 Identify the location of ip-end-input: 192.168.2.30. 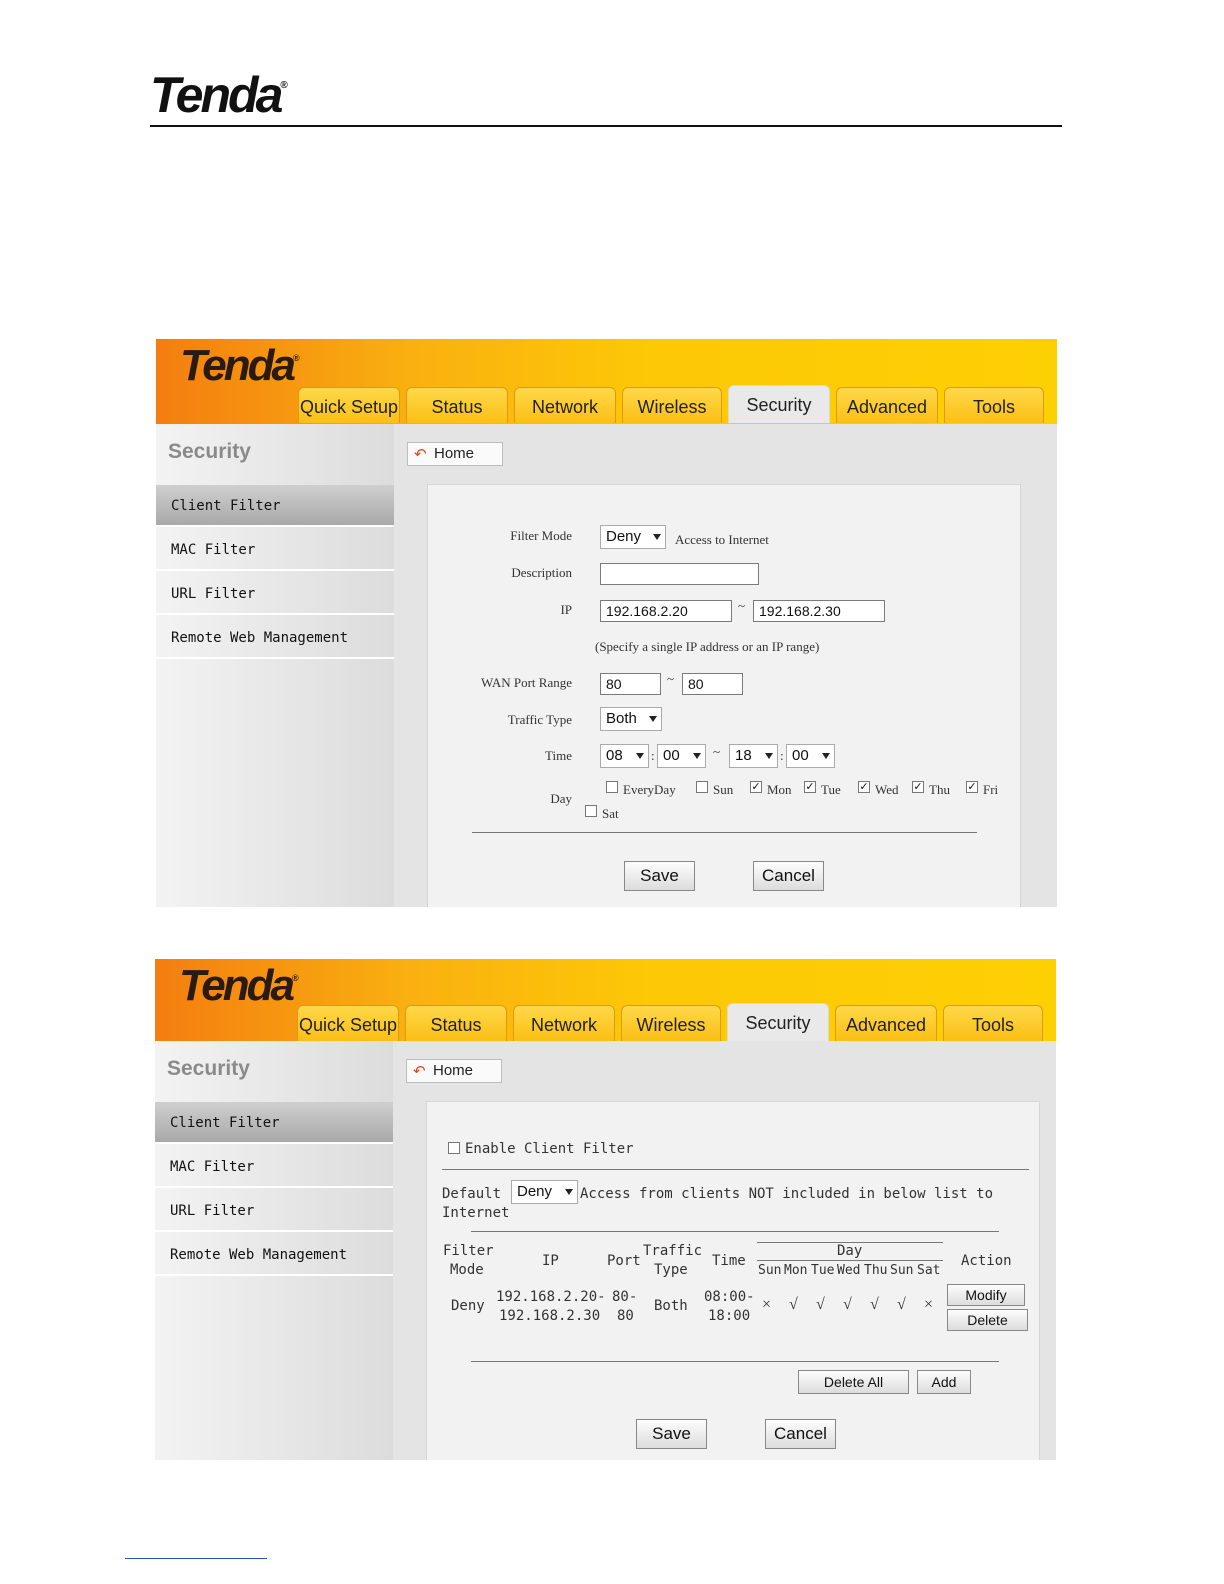
(819, 611).